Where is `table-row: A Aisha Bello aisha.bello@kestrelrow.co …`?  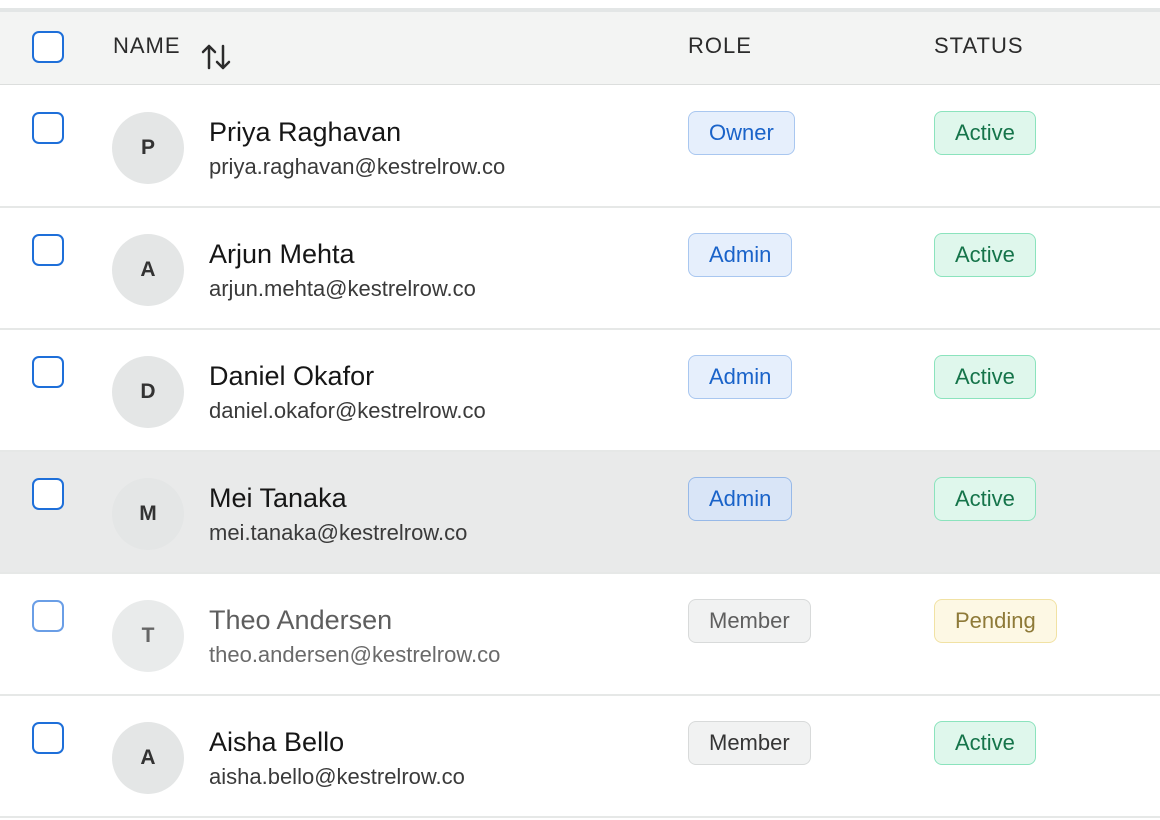
table-row: A Aisha Bello aisha.bello@kestrelrow.co … is located at coordinates (580, 757).